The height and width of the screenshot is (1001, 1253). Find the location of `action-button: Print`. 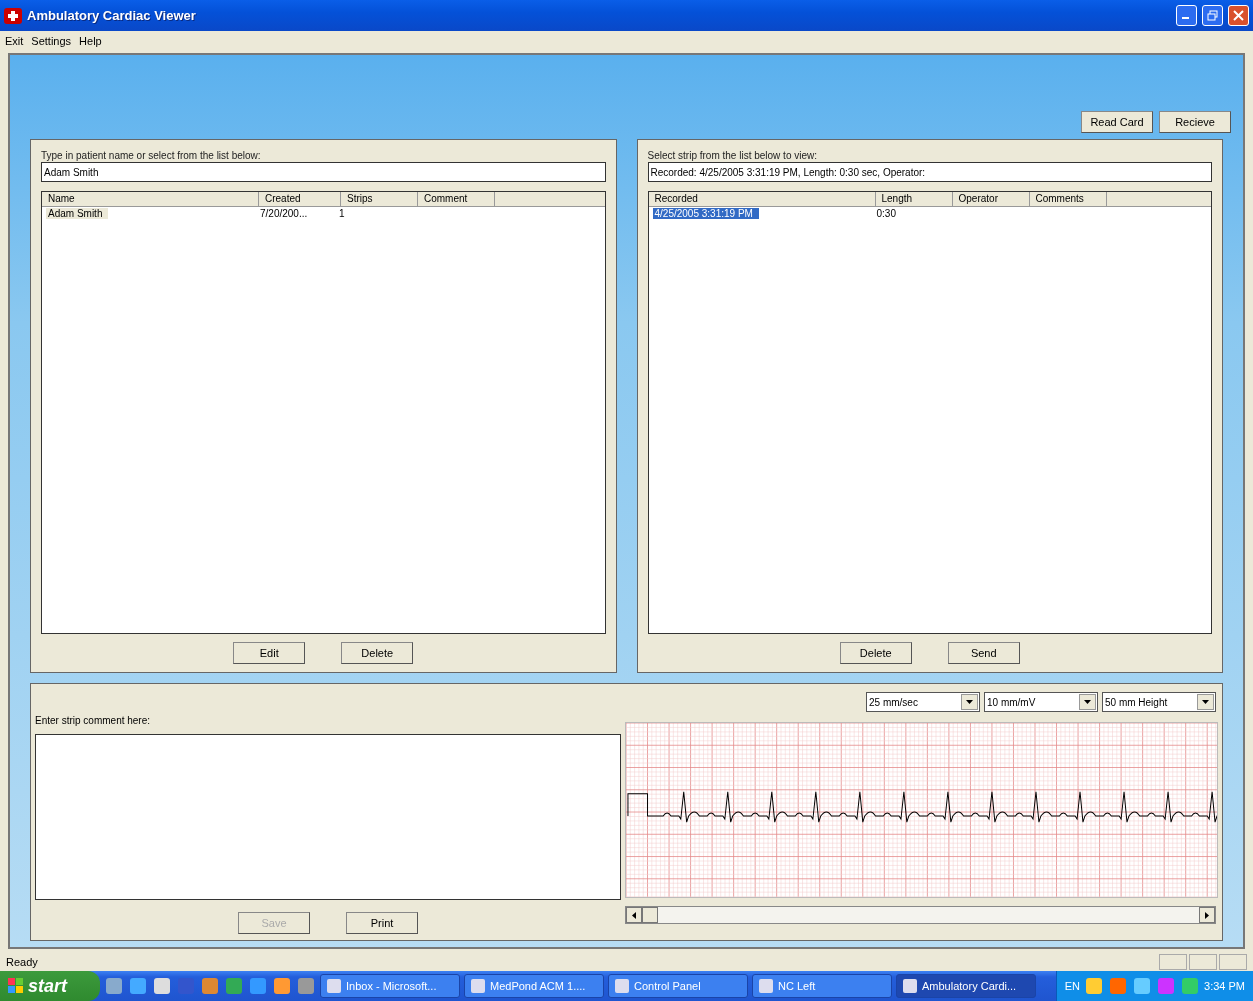

action-button: Print is located at coordinates (382, 923).